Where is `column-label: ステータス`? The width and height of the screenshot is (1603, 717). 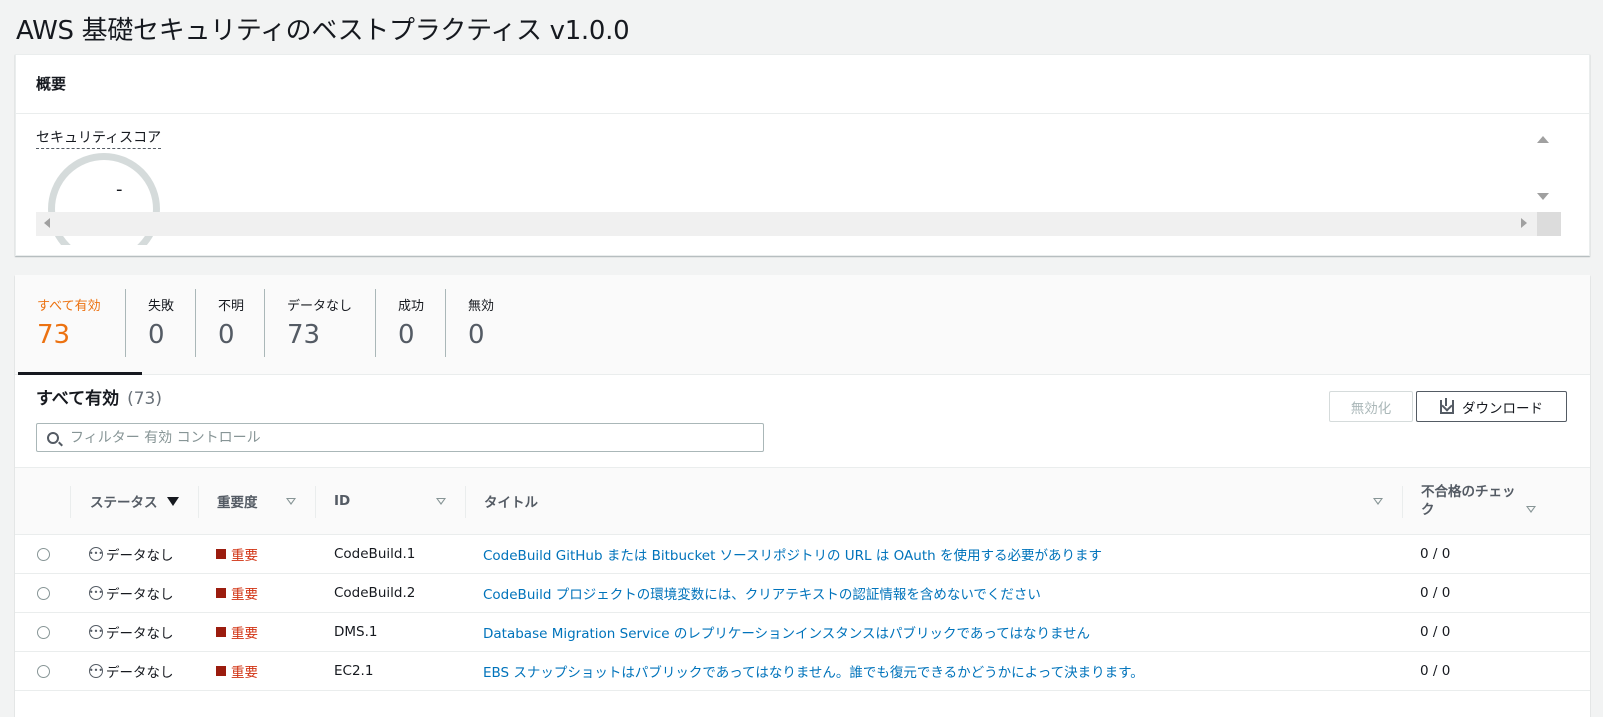
column-label: ステータス is located at coordinates (124, 503).